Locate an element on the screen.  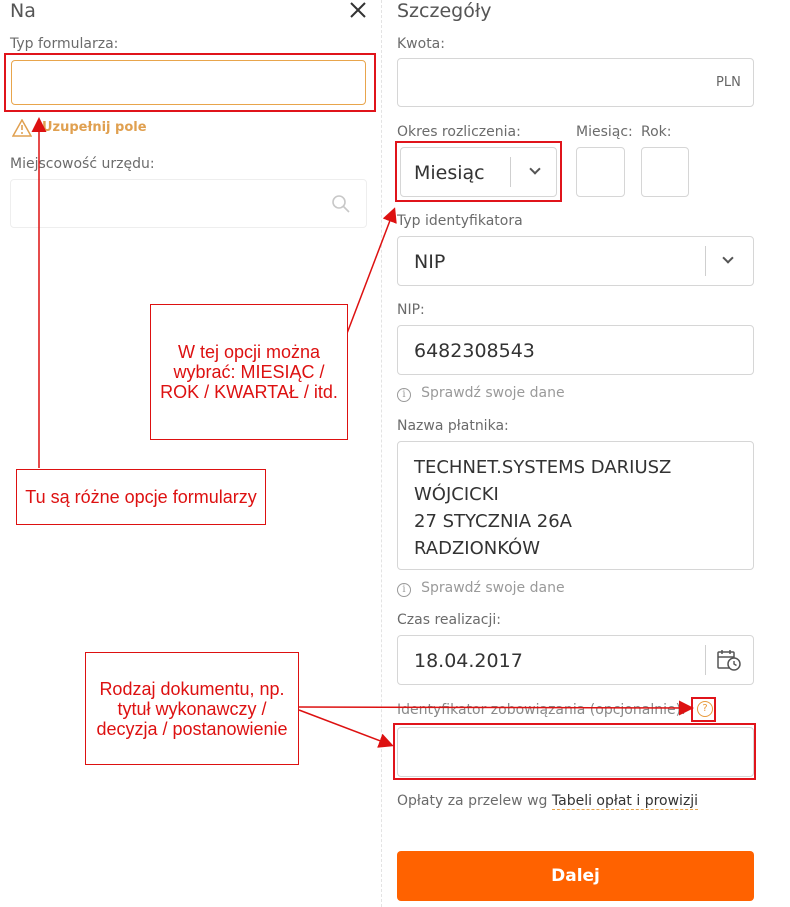
arrow-help is located at coordinates (496, 708).